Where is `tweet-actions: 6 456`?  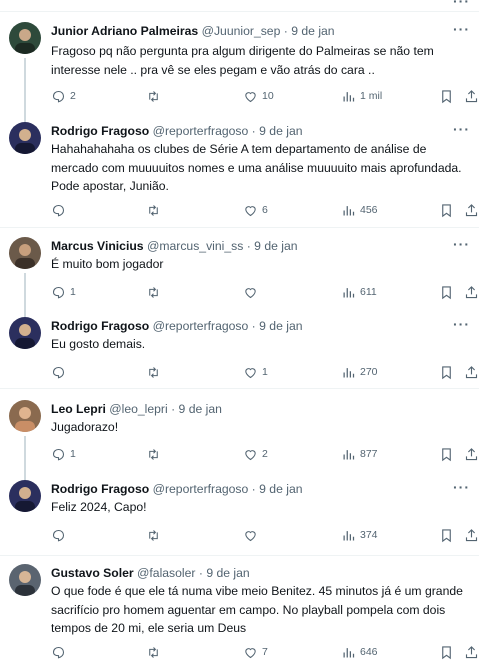
tweet-actions: 6 456 is located at coordinates (265, 210).